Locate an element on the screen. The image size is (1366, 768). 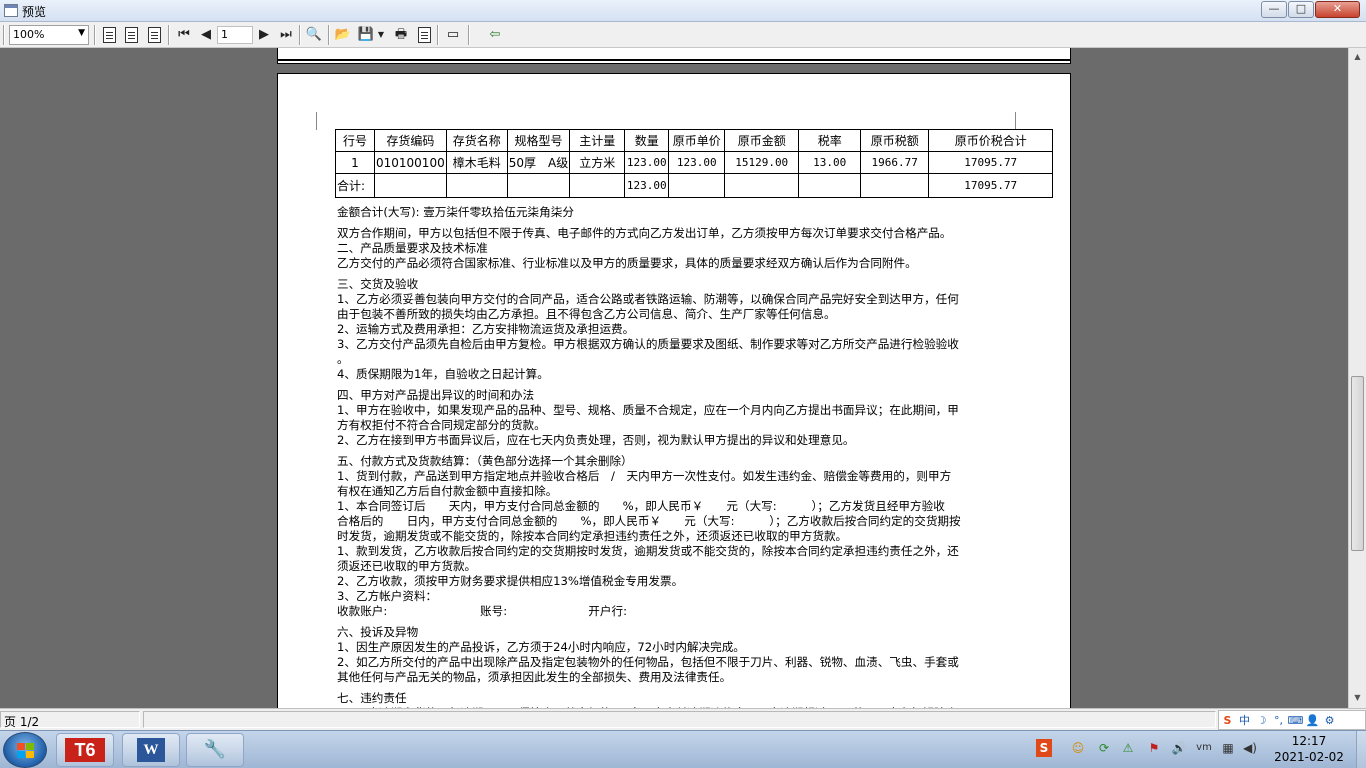
title-bar: 预览 — □ ✕ is located at coordinates (683, 11).